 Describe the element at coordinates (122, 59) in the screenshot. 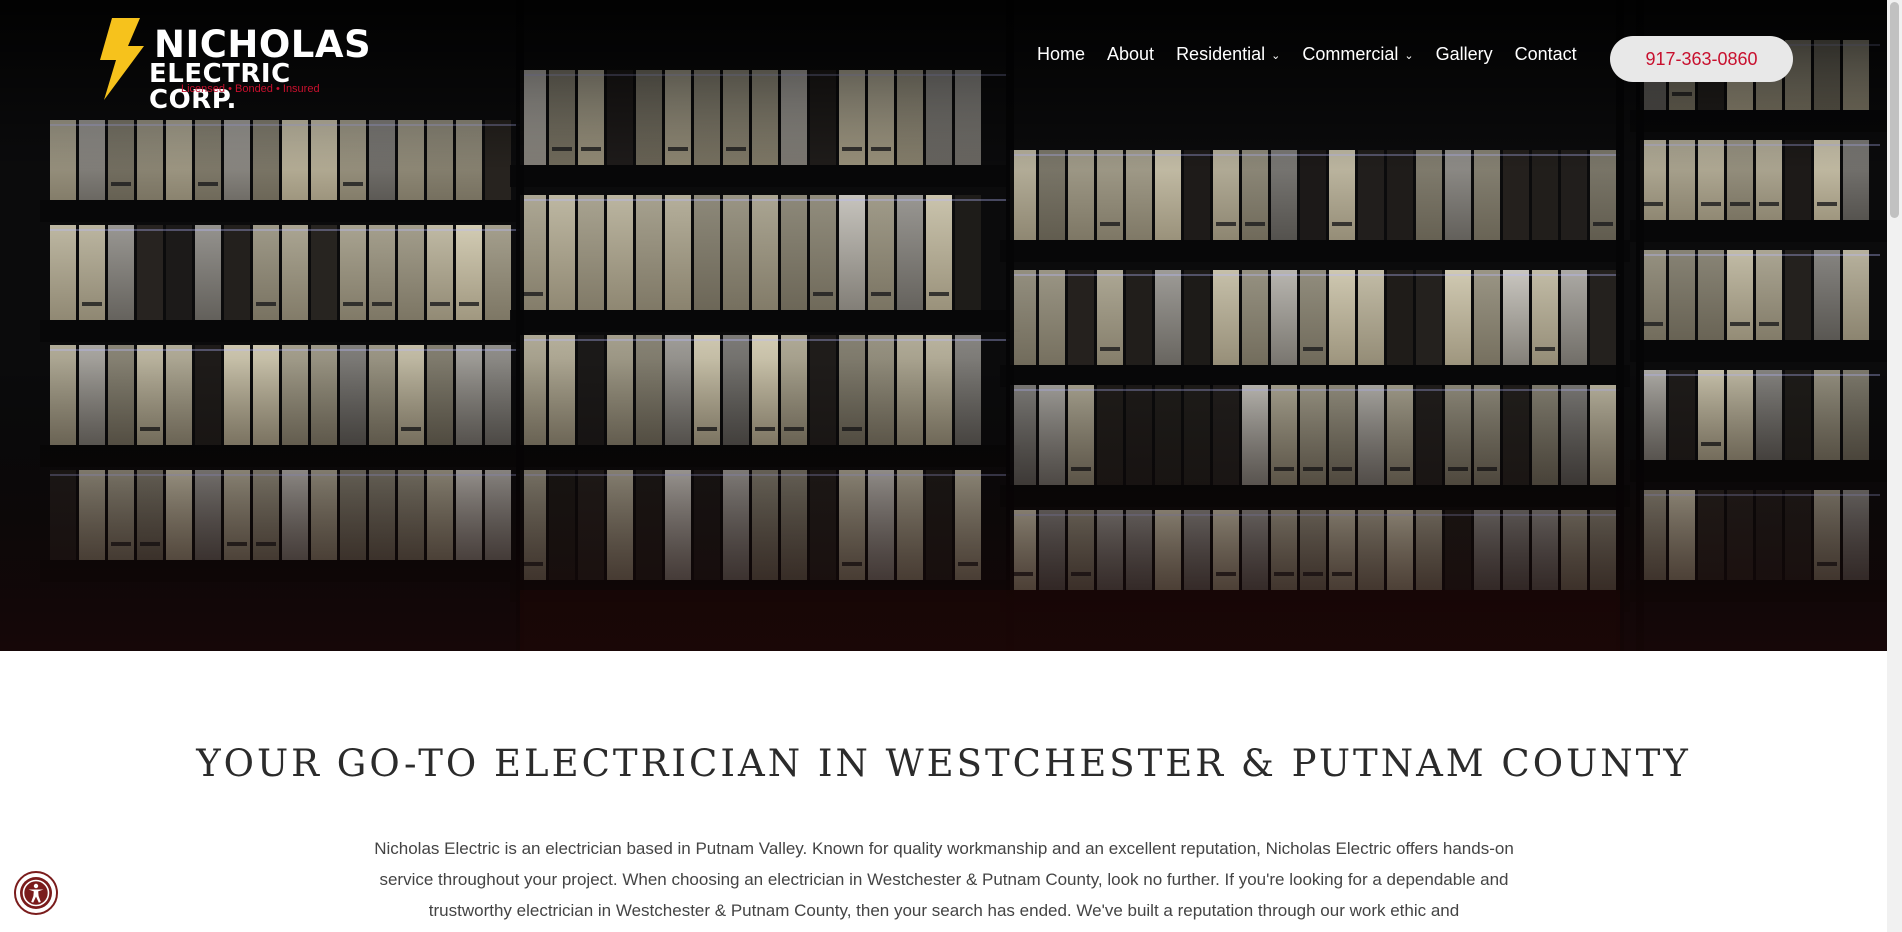

I see `lightning-bolt-icon` at that location.